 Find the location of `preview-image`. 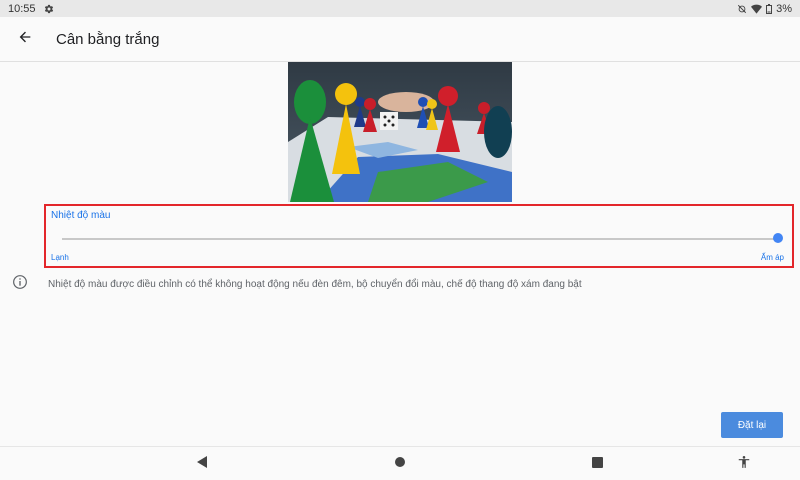

preview-image is located at coordinates (400, 132).